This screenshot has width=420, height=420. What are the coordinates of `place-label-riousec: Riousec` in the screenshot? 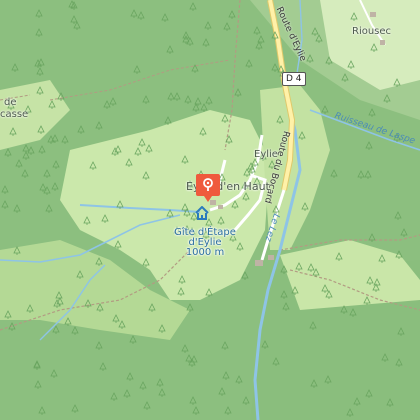 It's located at (372, 31).